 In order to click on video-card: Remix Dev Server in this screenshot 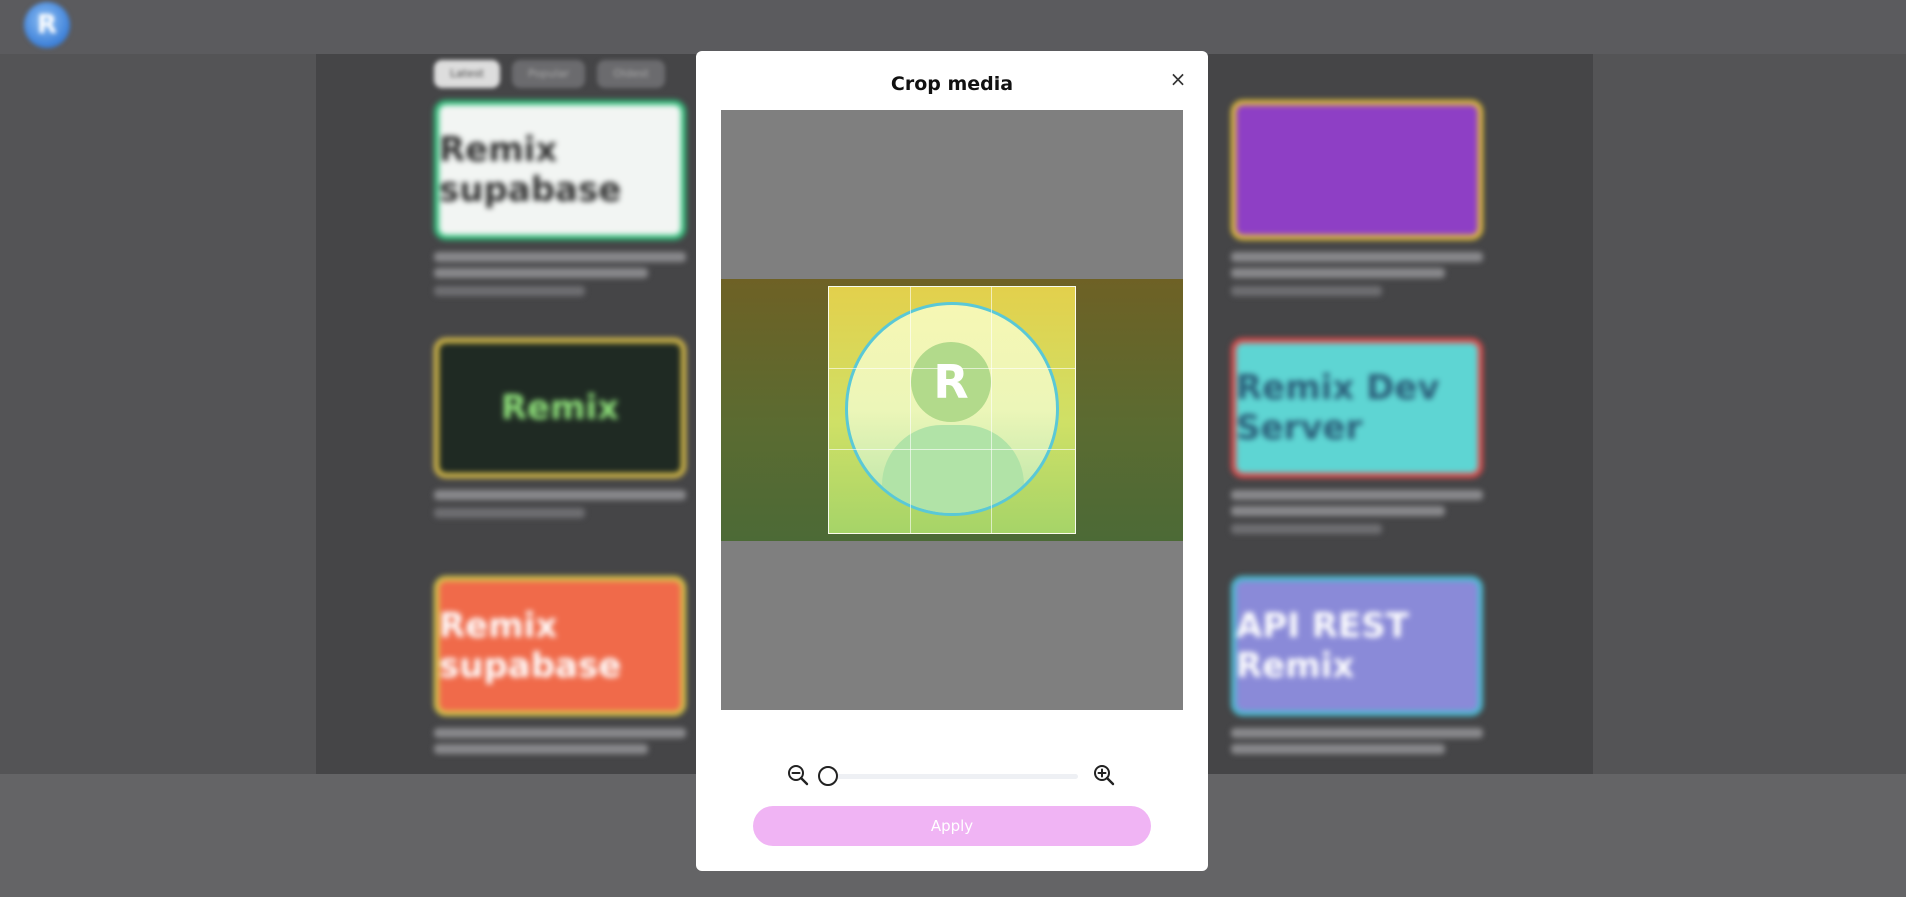, I will do `click(1357, 436)`.